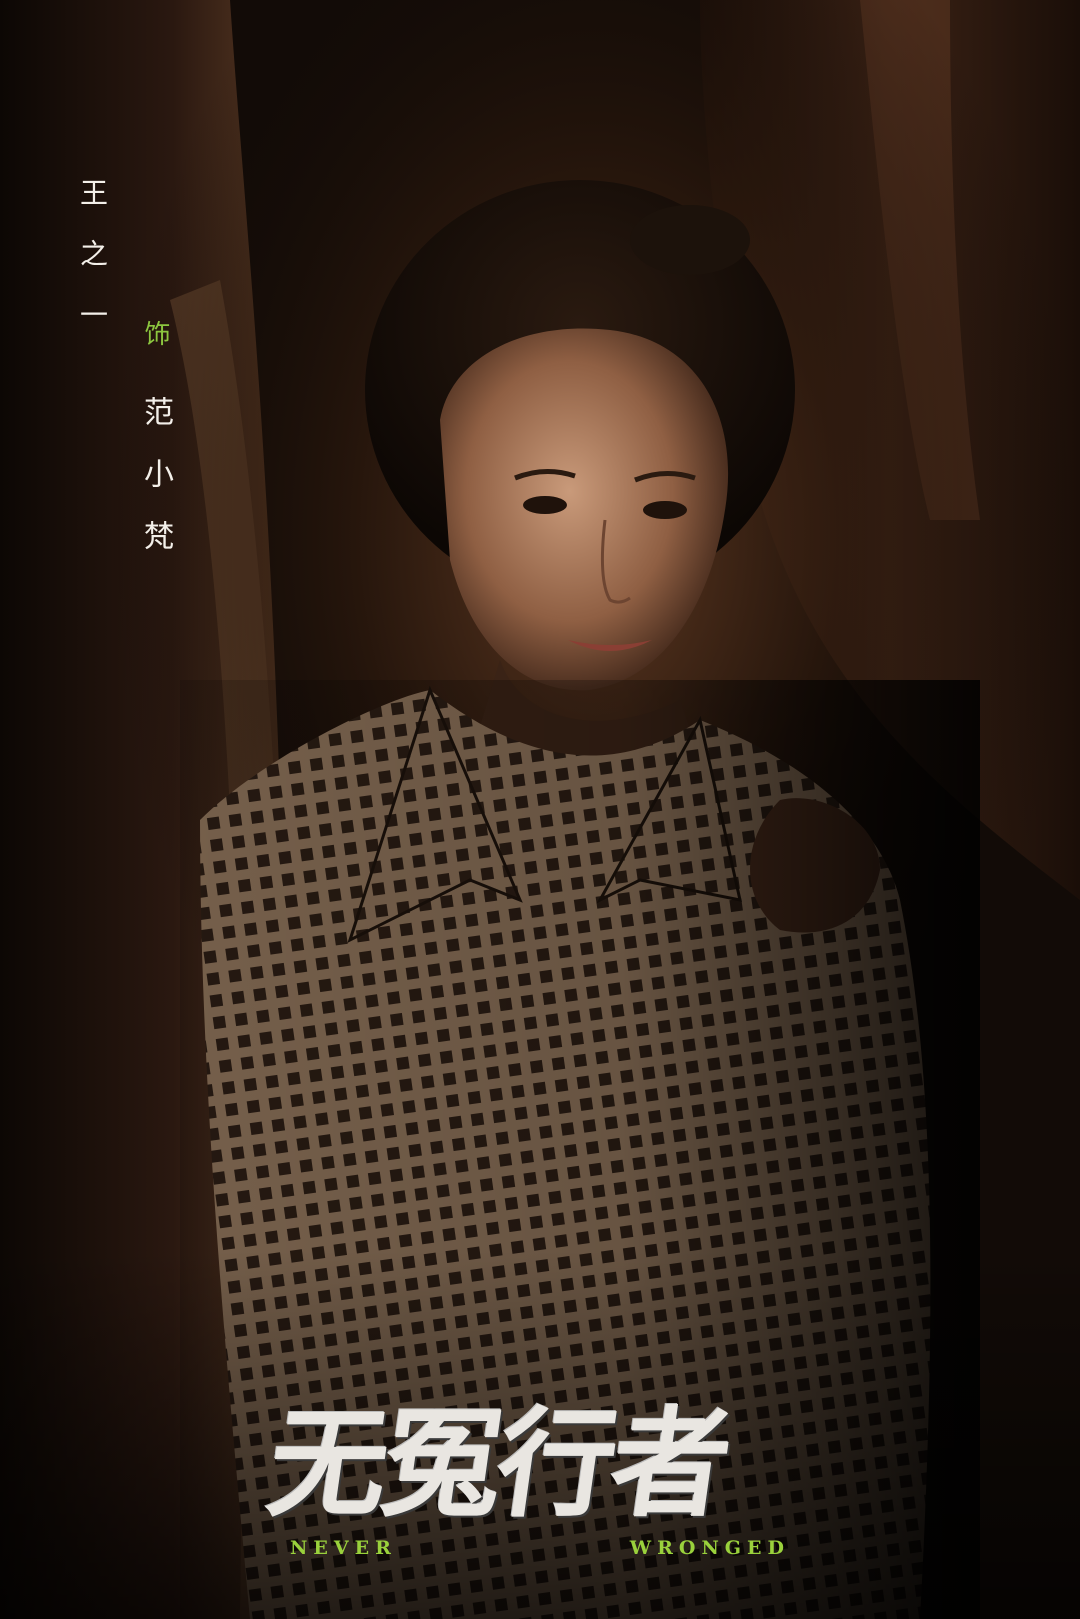 The image size is (1080, 1619). Describe the element at coordinates (540, 1548) in the screenshot. I see `title-english: NEVER WRONGED` at that location.